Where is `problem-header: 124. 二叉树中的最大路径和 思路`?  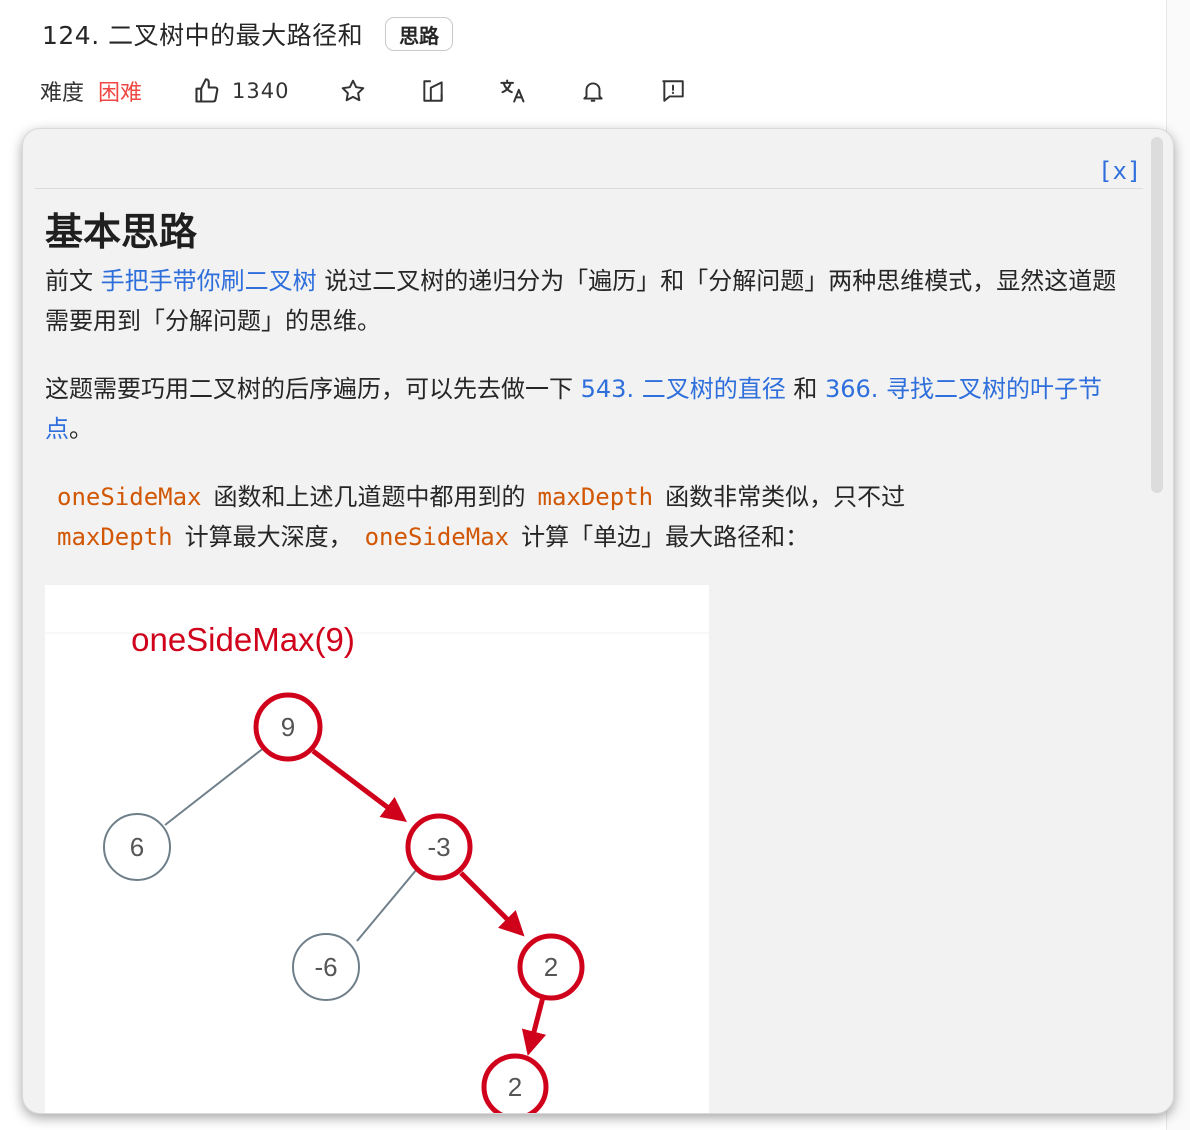
problem-header: 124. 二叉树中的最大路径和 思路 is located at coordinates (248, 34).